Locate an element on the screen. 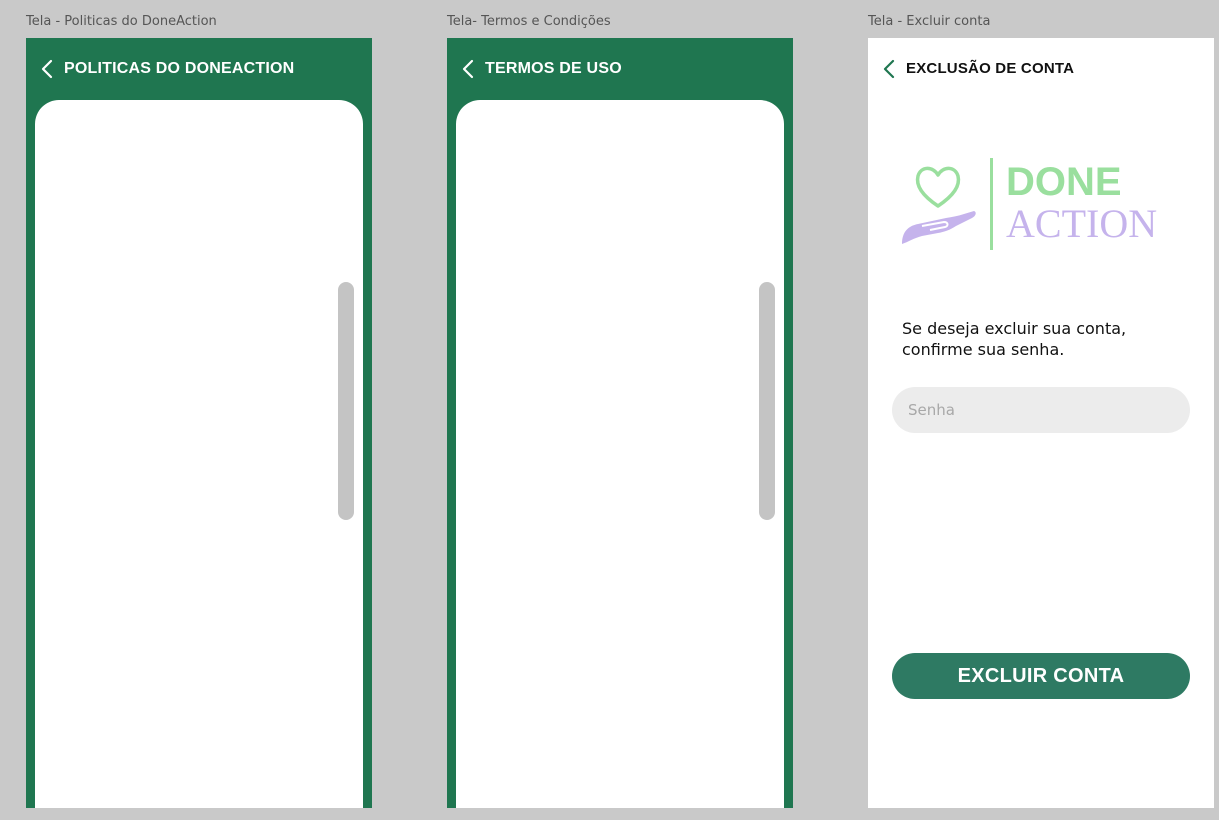 This screenshot has width=1219, height=820. frame-label-politicas: Tela - Politicas do DoneAction is located at coordinates (121, 21).